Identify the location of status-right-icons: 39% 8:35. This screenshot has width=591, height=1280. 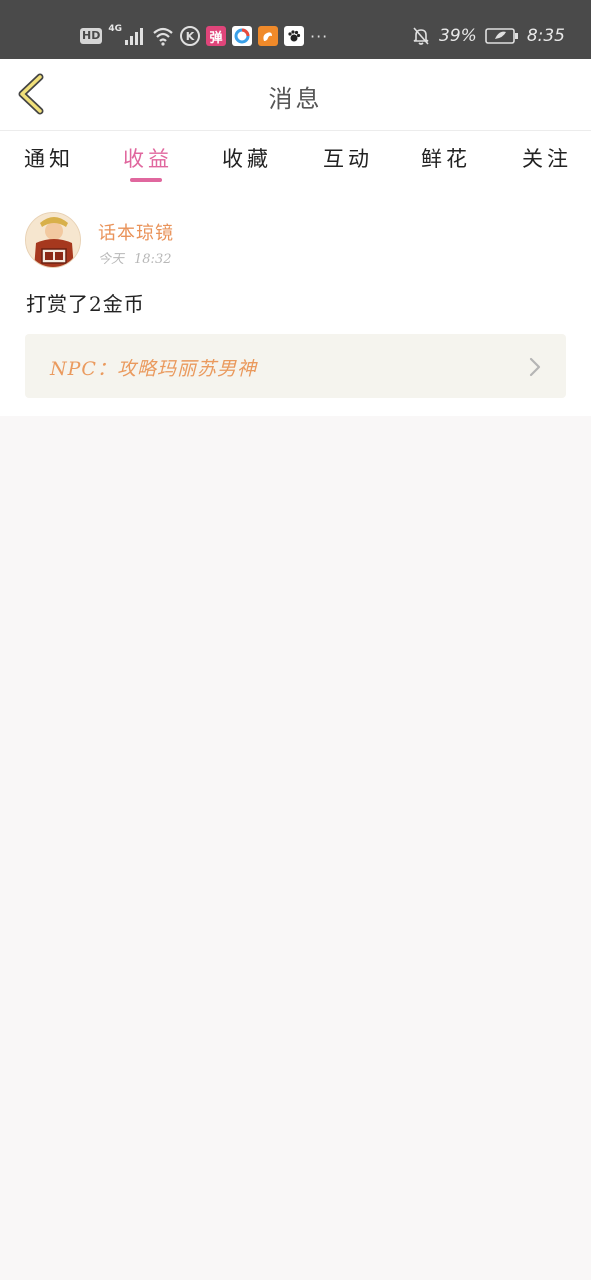
(488, 36).